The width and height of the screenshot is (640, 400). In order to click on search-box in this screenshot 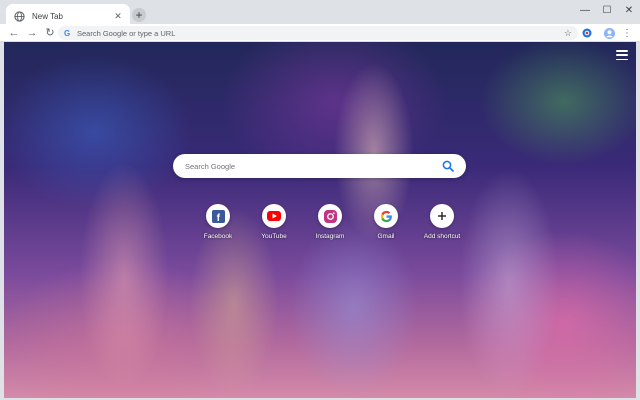, I will do `click(319, 166)`.